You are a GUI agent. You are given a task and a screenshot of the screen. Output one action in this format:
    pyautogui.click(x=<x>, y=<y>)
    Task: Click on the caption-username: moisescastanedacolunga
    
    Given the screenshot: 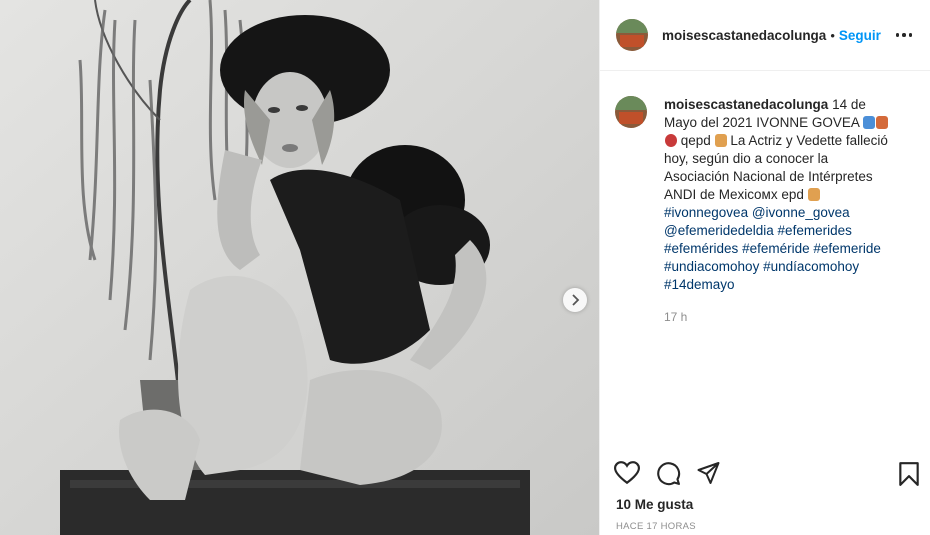 What is the action you would take?
    pyautogui.click(x=746, y=104)
    